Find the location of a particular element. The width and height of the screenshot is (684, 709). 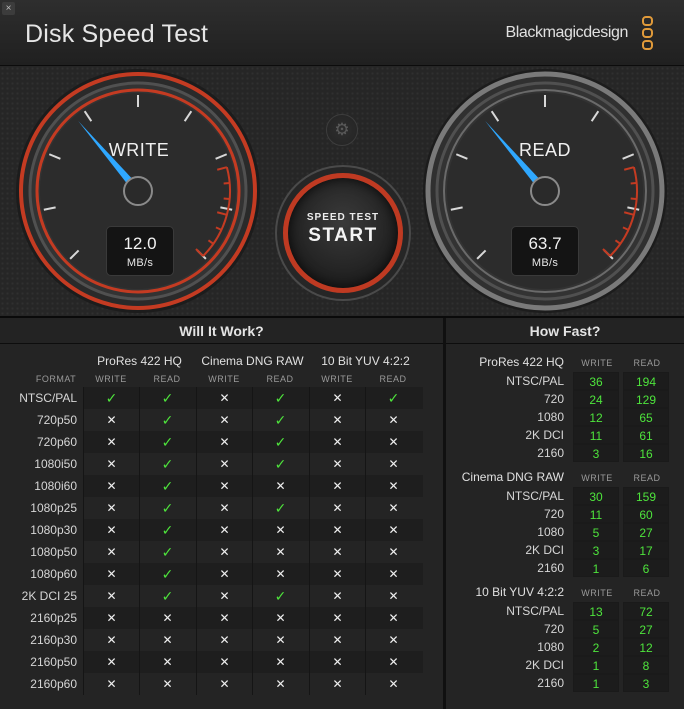

row-format-label: 1080i50 is located at coordinates (55, 464).